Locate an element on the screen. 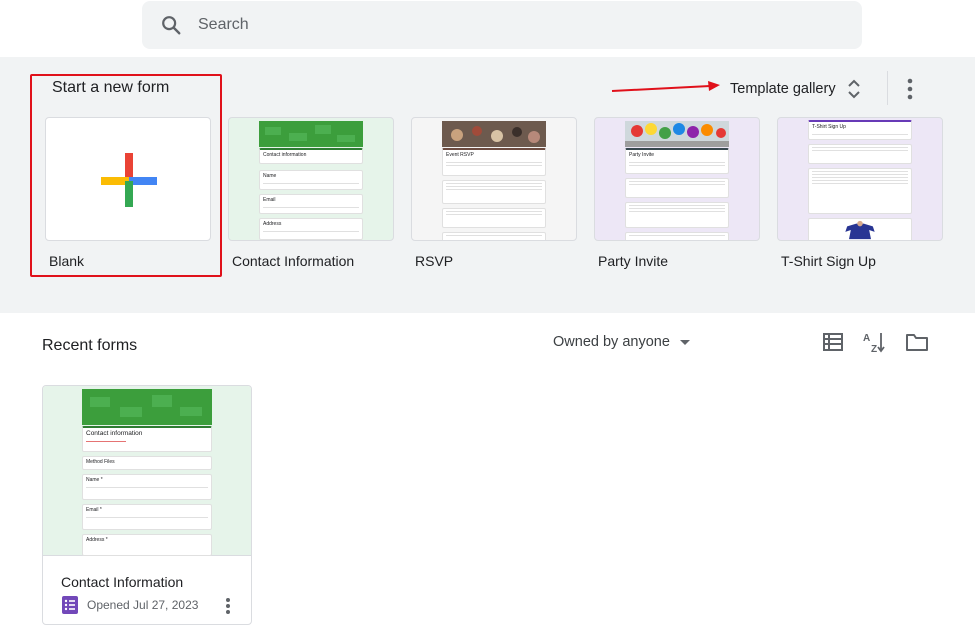  template-thumbnail is located at coordinates (128, 179).